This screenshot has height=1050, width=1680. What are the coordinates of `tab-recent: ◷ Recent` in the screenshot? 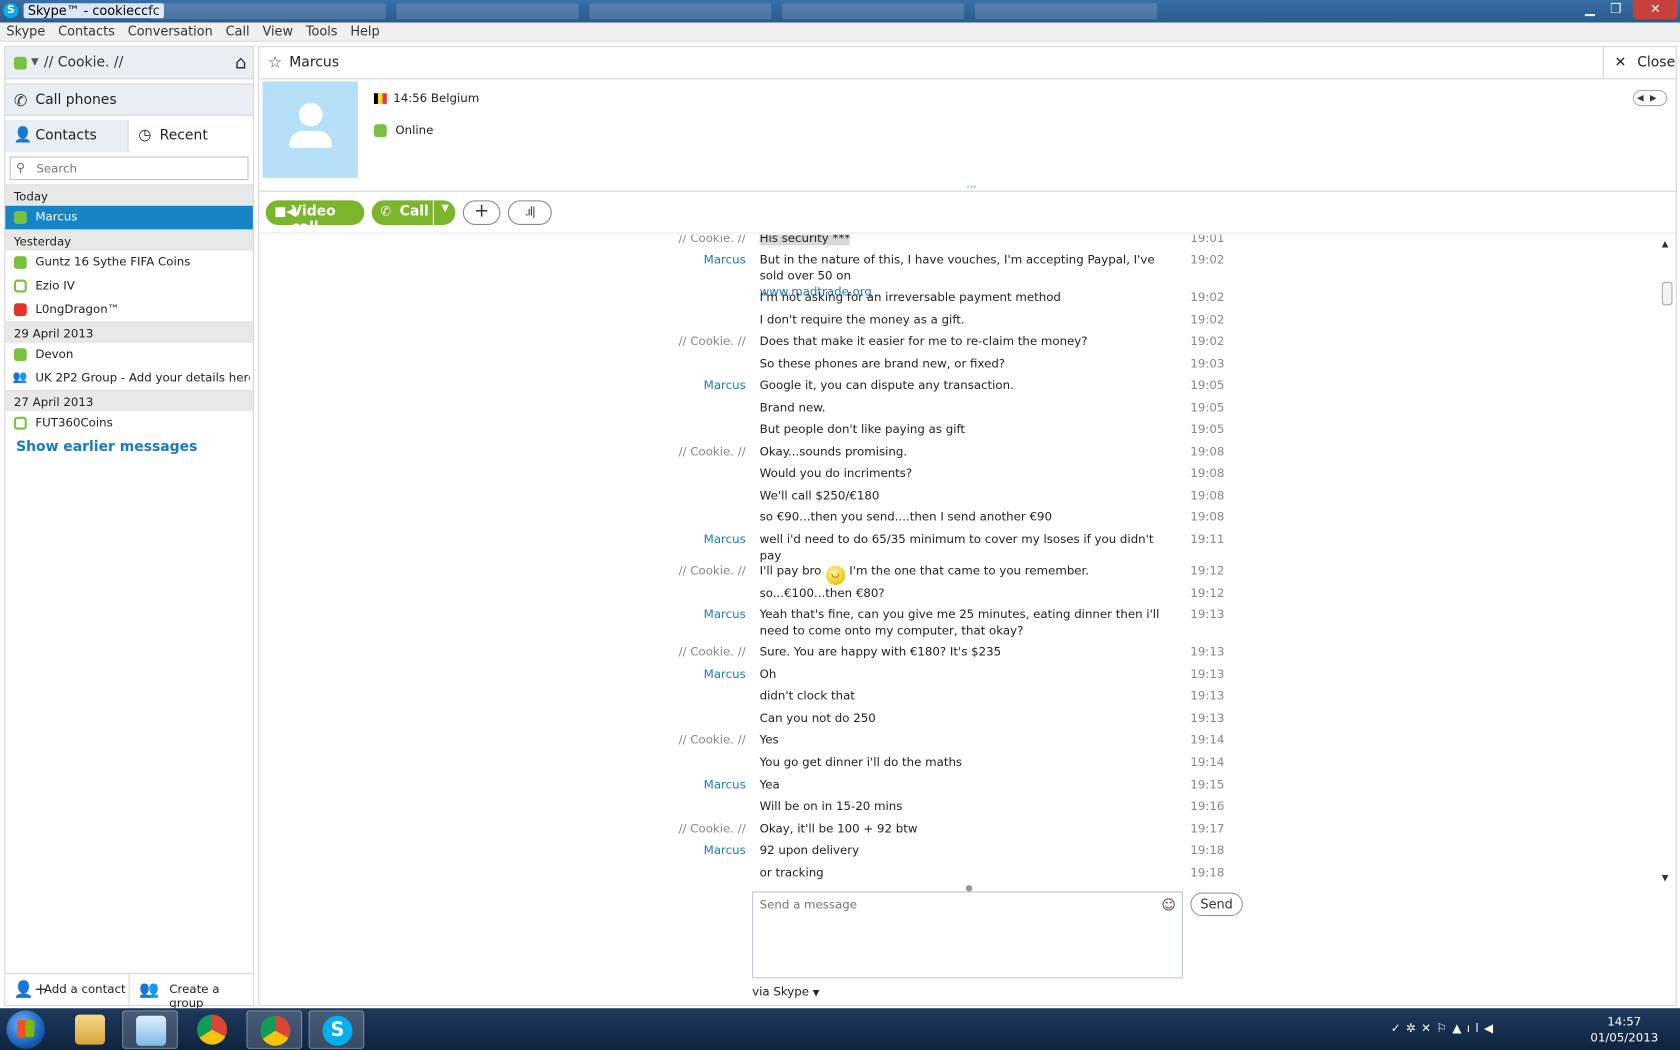 It's located at (191, 136).